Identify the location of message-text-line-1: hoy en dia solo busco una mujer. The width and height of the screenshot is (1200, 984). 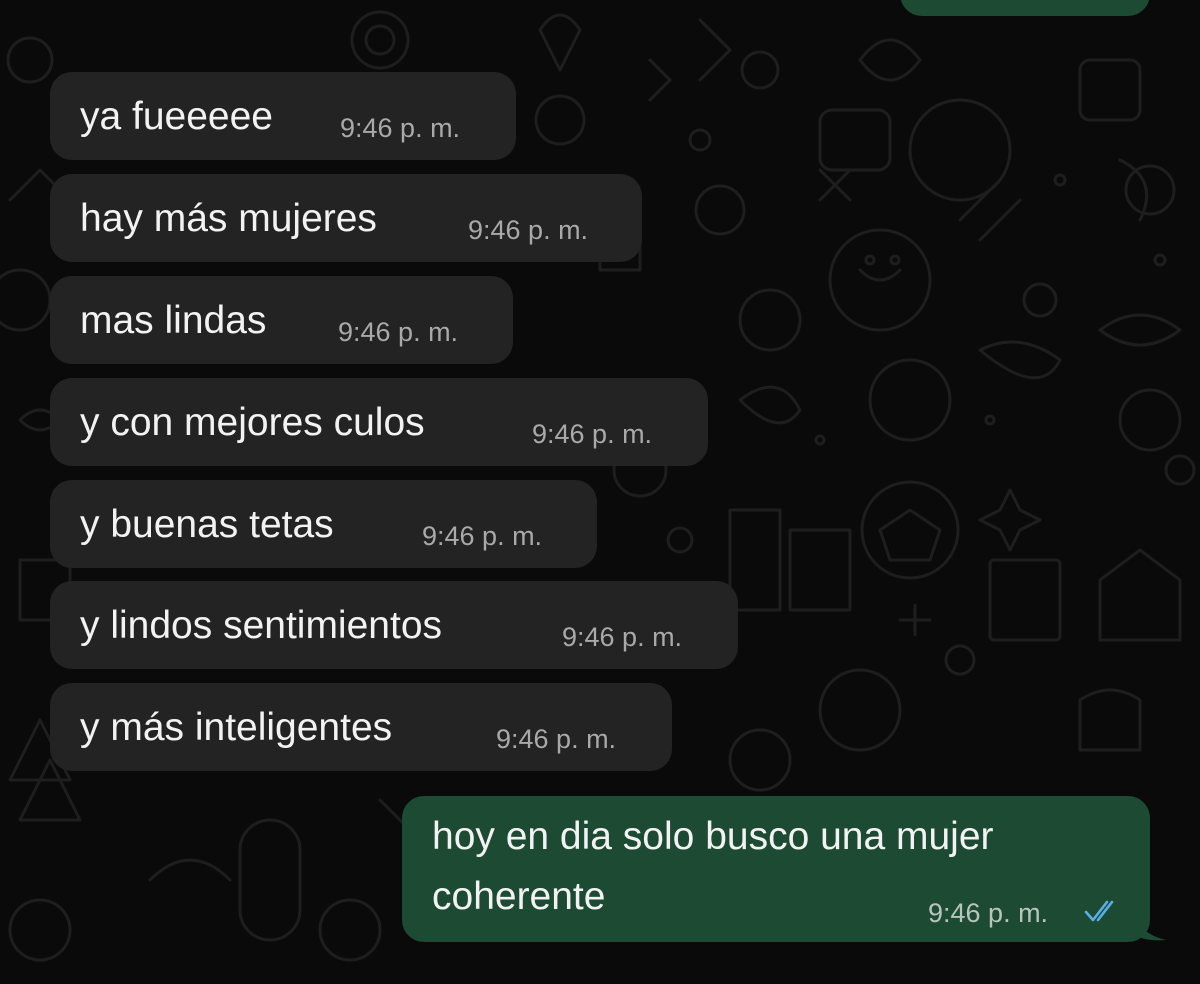
(713, 836).